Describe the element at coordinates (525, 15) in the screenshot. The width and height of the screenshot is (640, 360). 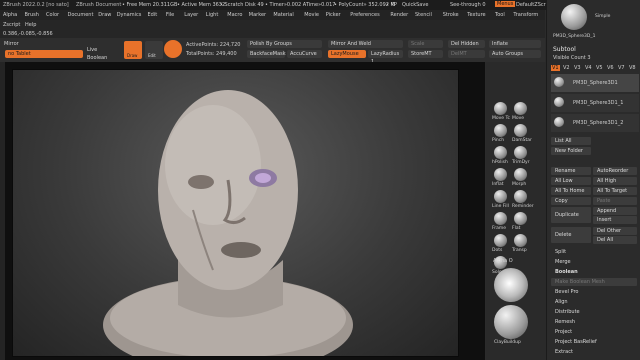
I see `menu-transform: Transform` at that location.